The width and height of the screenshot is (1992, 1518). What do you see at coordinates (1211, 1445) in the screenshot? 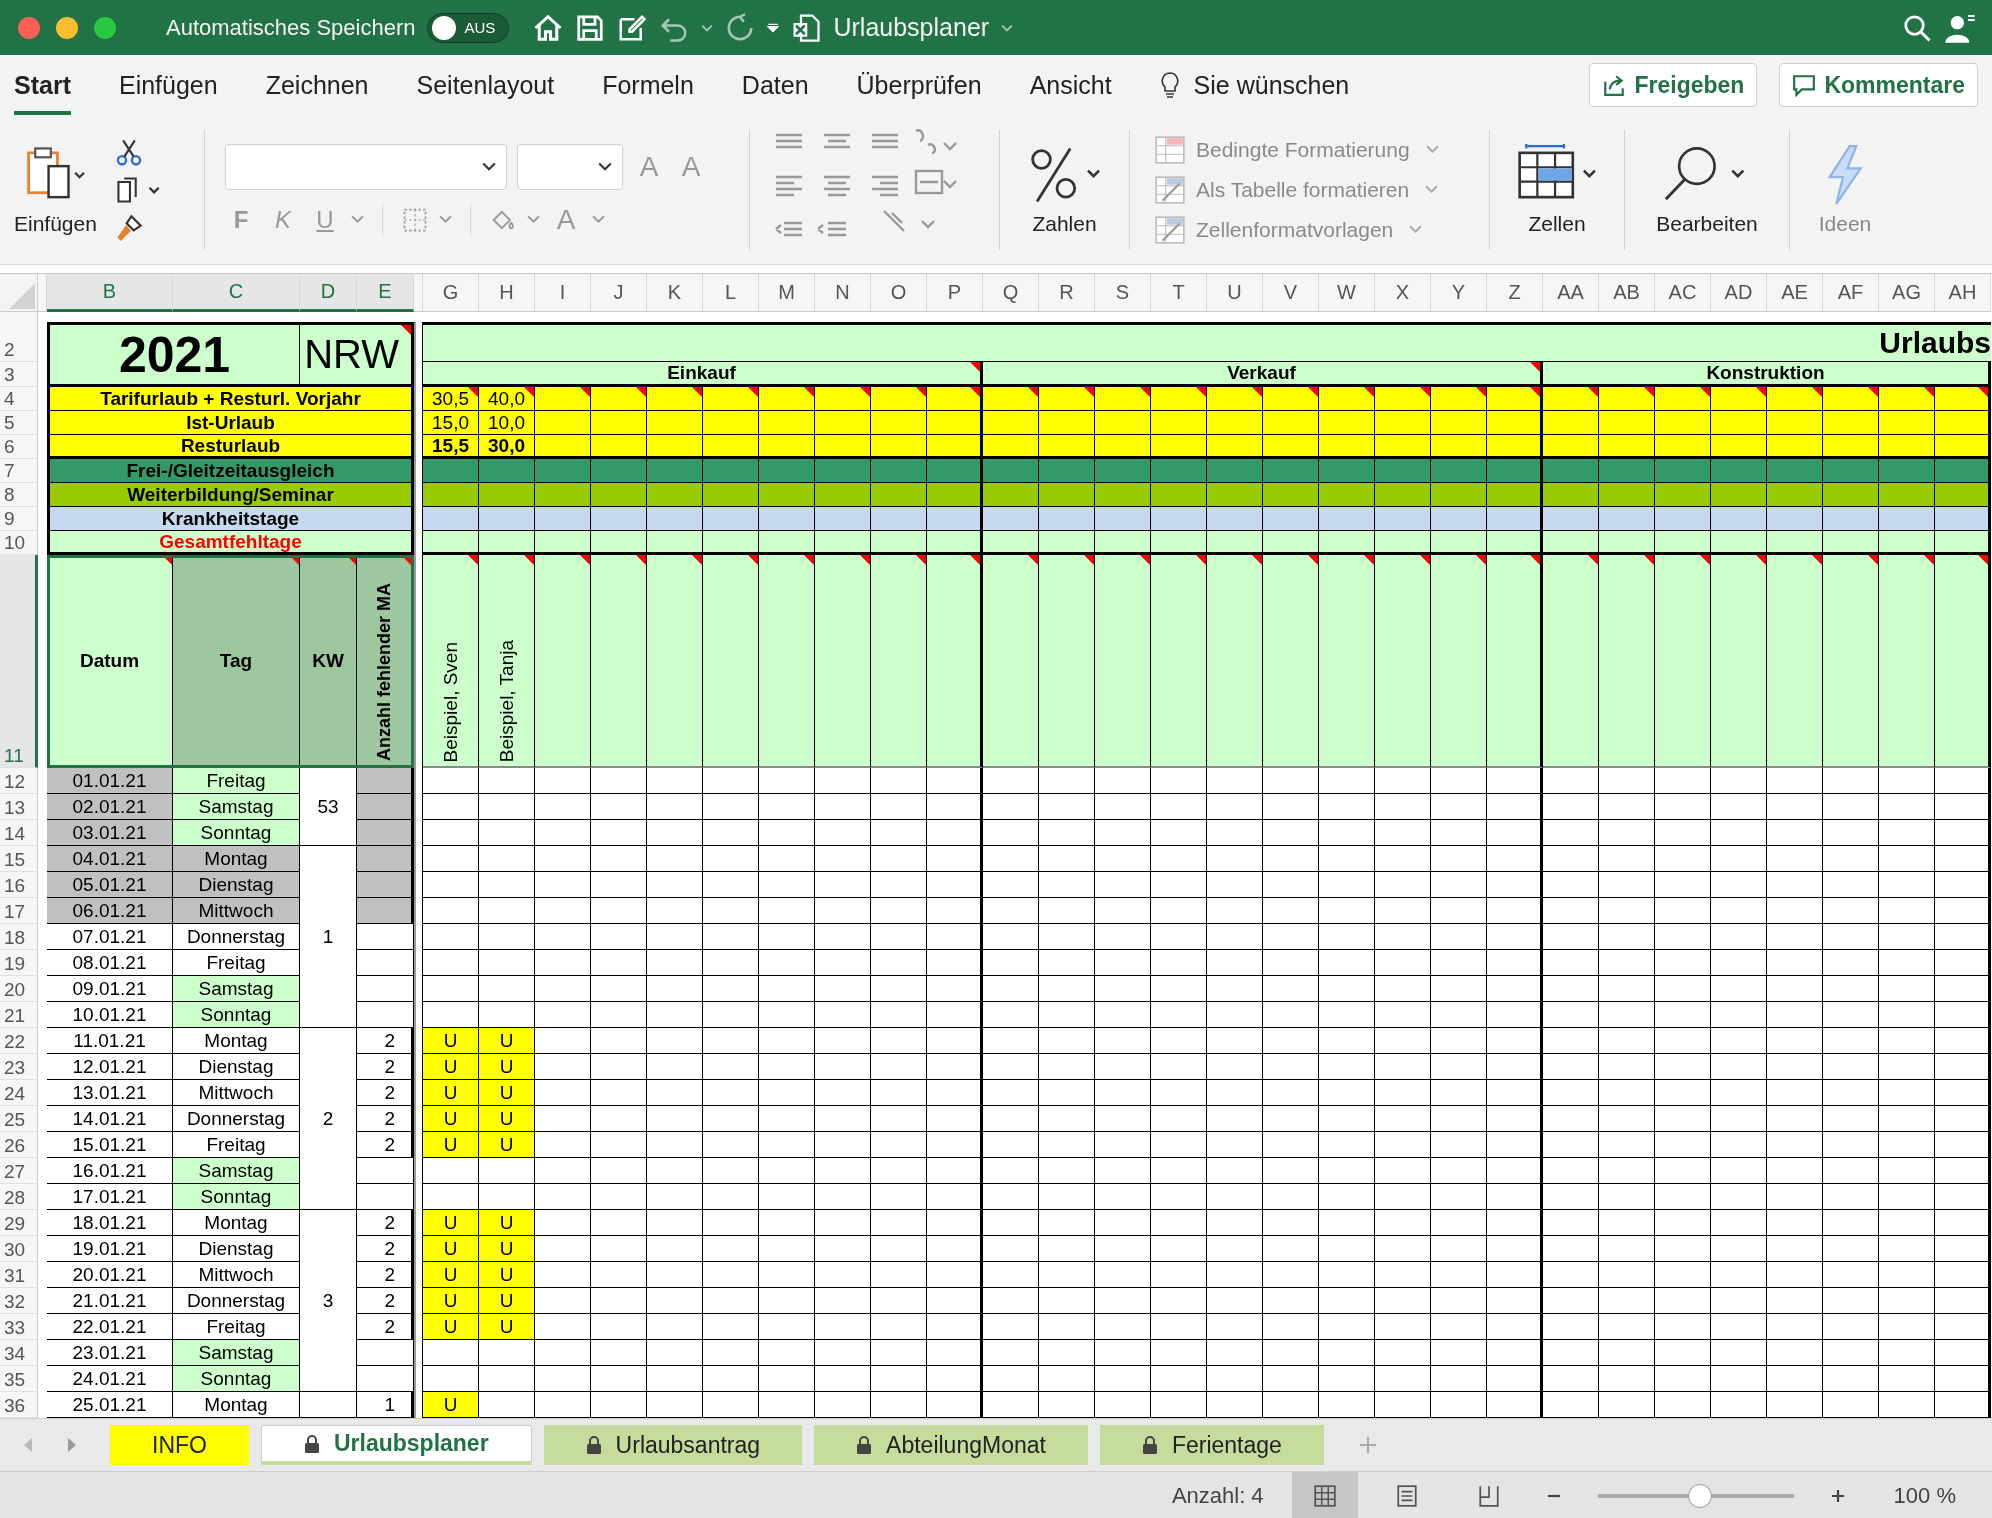
I see `sheet-tab: Ferientage` at bounding box center [1211, 1445].